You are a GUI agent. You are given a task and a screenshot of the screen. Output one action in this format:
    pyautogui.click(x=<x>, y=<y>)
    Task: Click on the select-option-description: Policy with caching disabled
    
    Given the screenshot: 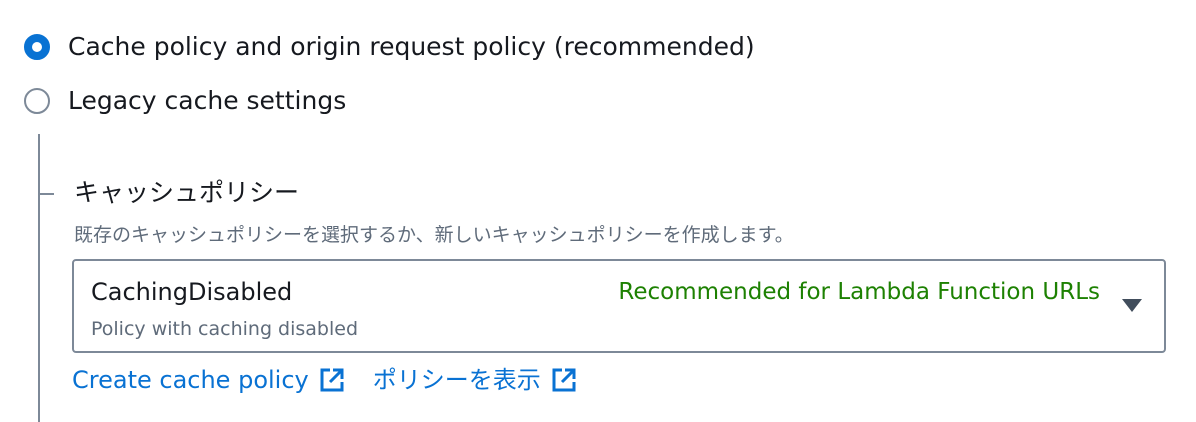 What is the action you would take?
    pyautogui.click(x=225, y=329)
    